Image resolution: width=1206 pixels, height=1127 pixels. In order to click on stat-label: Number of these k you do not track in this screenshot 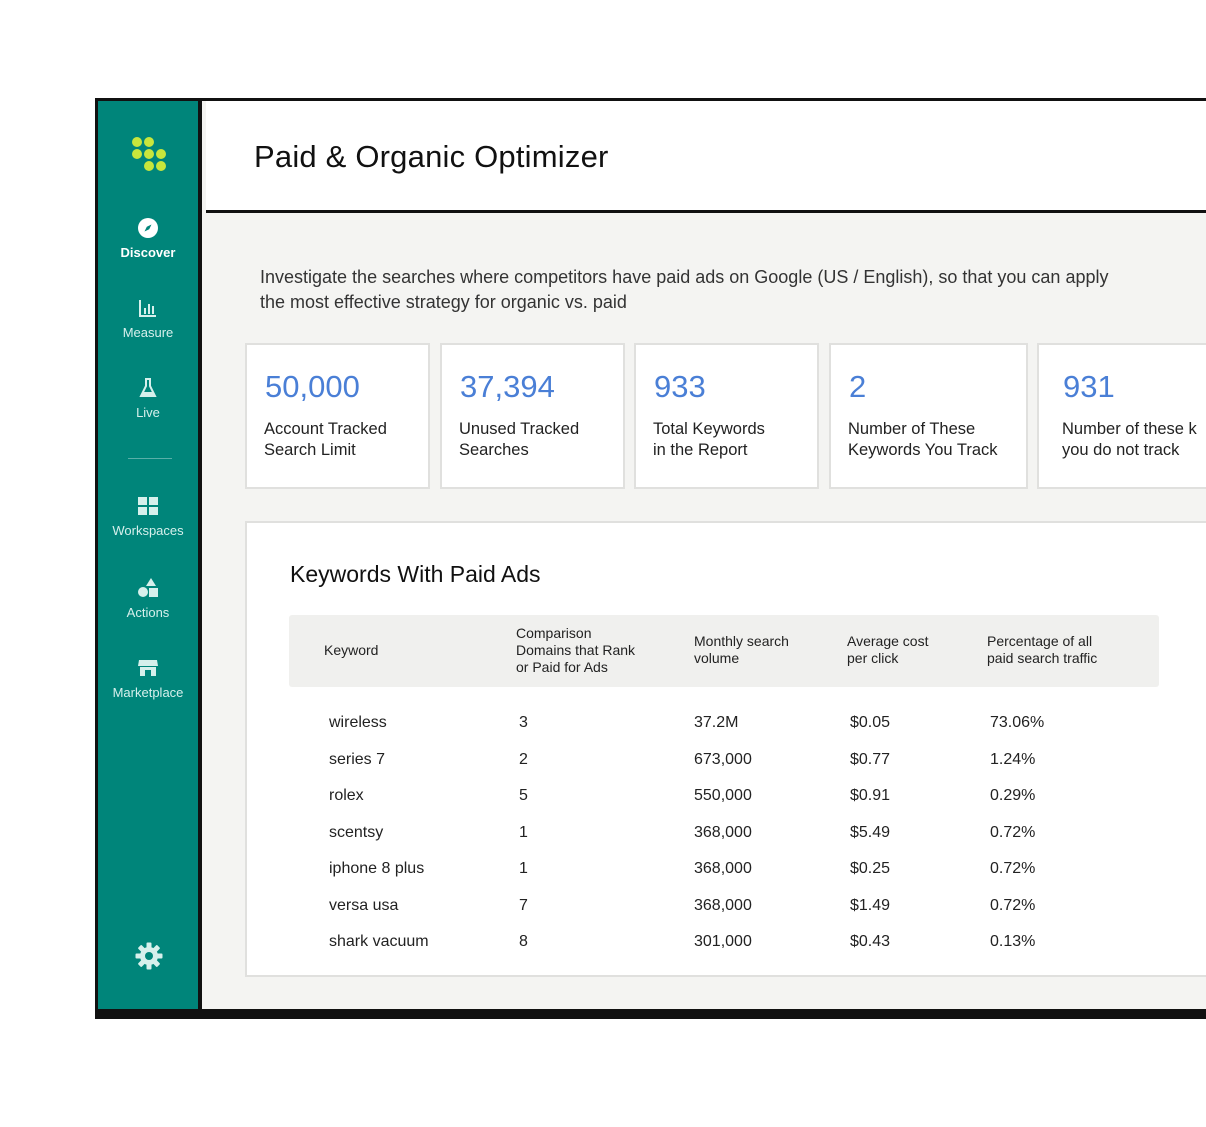, I will do `click(1129, 439)`.